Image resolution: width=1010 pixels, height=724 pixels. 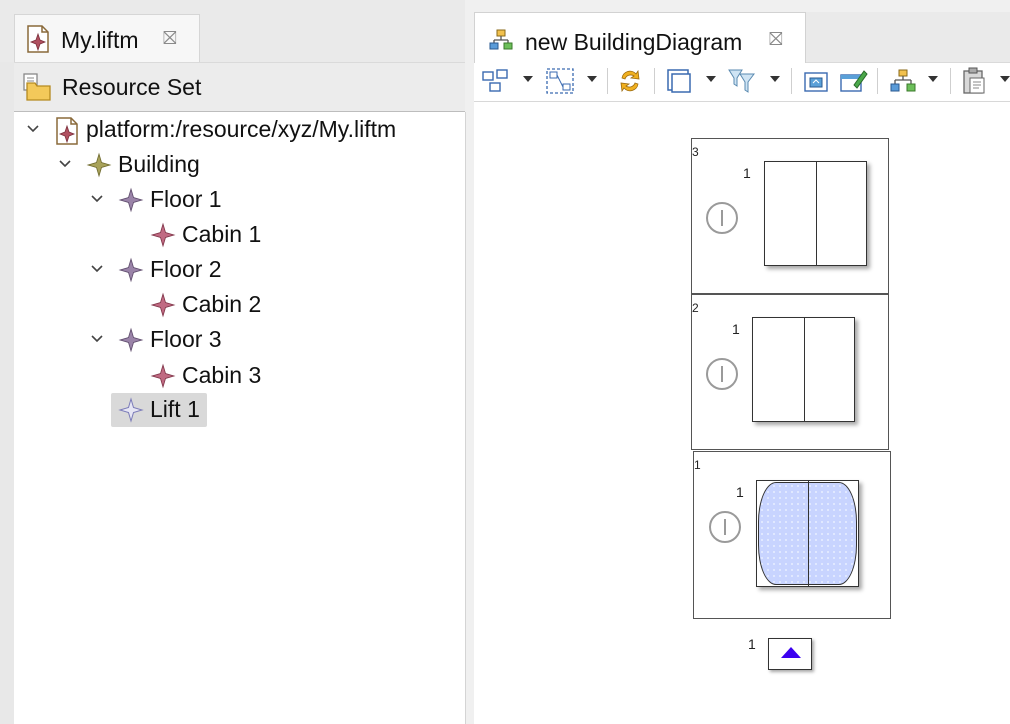 I want to click on tree-item-label: Floor 3, so click(x=186, y=339).